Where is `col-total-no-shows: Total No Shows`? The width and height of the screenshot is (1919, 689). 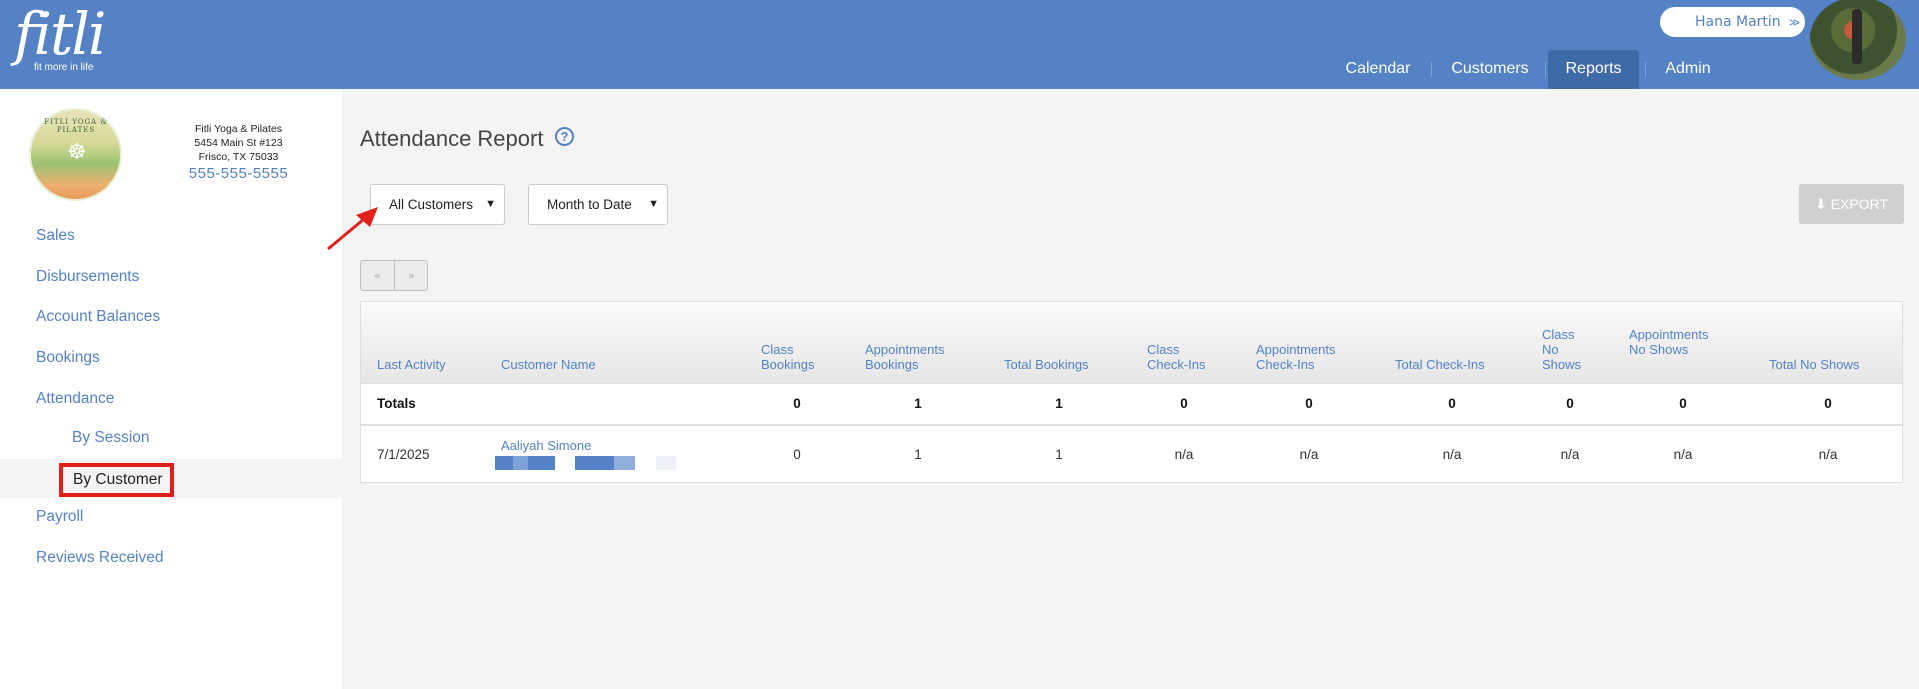 col-total-no-shows: Total No Shows is located at coordinates (1814, 364).